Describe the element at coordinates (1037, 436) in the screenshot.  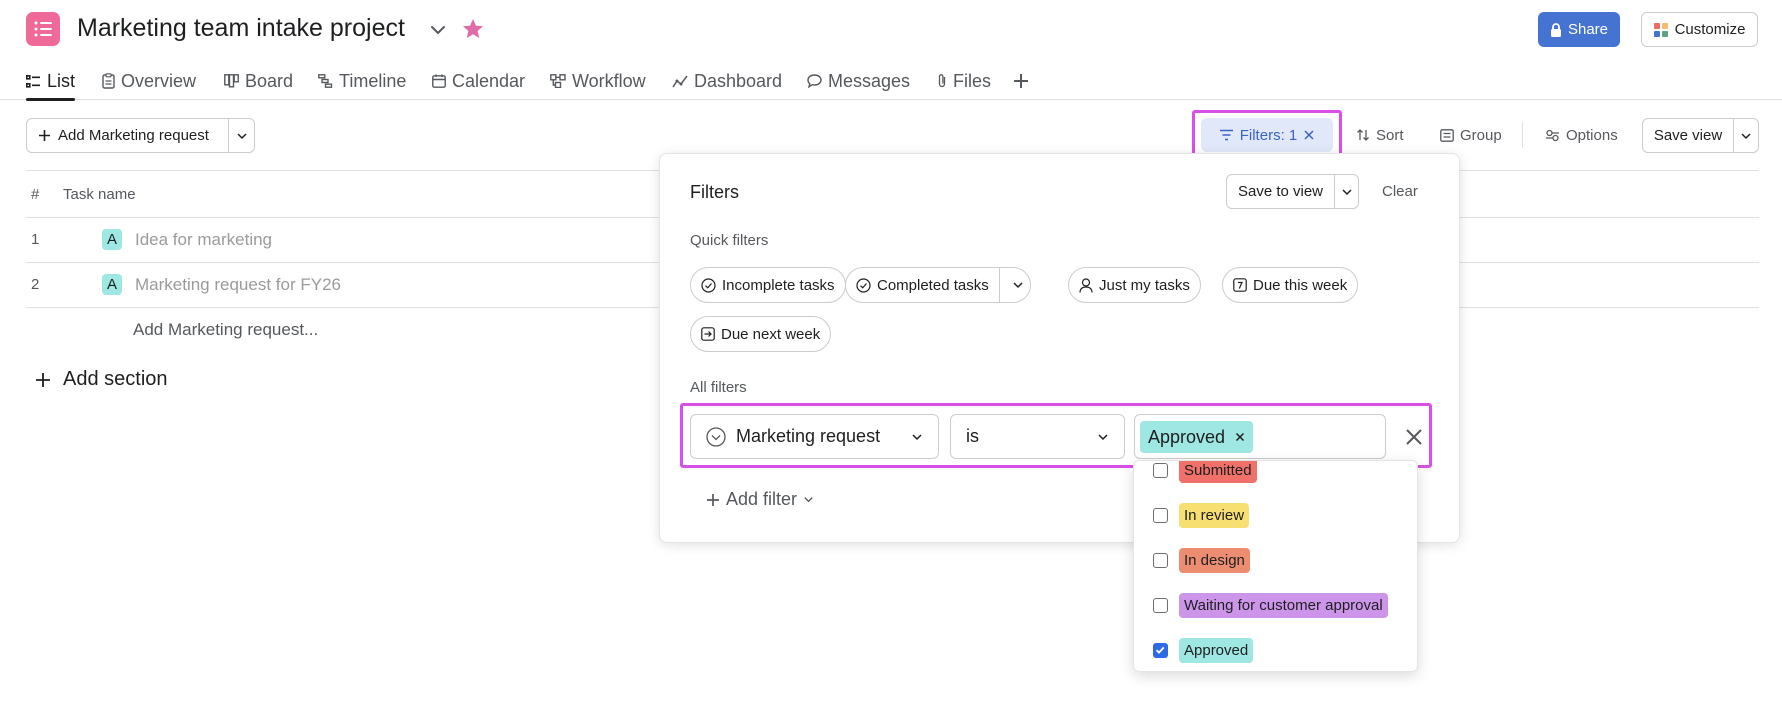
I see `filter-operator-select: is` at that location.